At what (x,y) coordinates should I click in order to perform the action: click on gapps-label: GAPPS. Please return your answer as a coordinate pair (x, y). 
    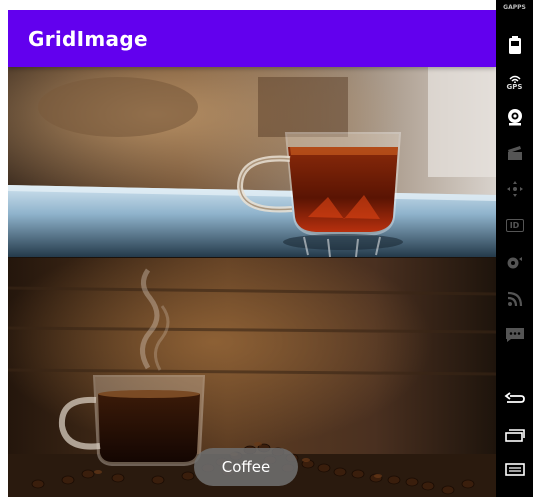
    Looking at the image, I should click on (514, 7).